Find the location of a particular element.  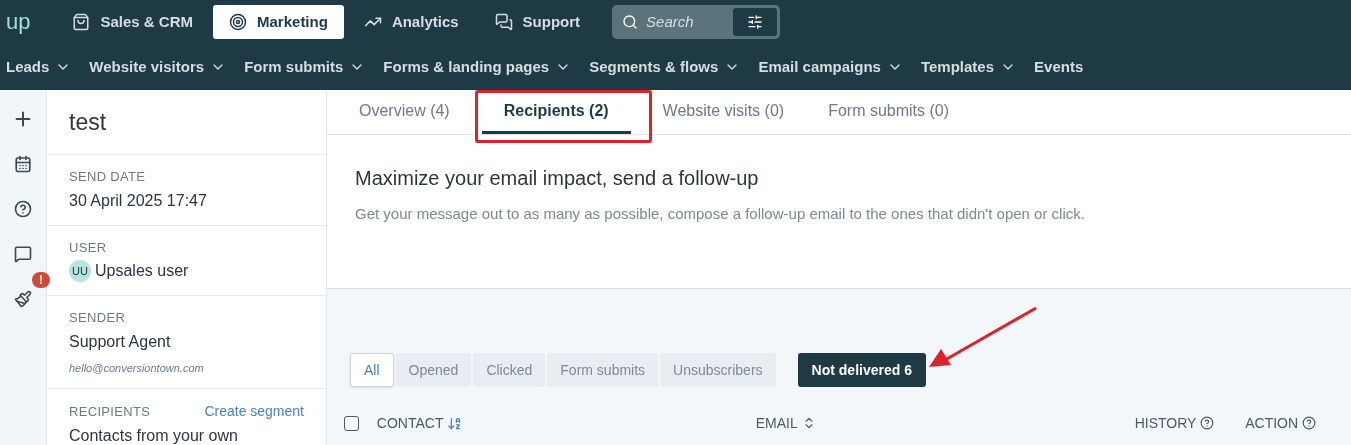

field-label: SEND DATE is located at coordinates (107, 177).